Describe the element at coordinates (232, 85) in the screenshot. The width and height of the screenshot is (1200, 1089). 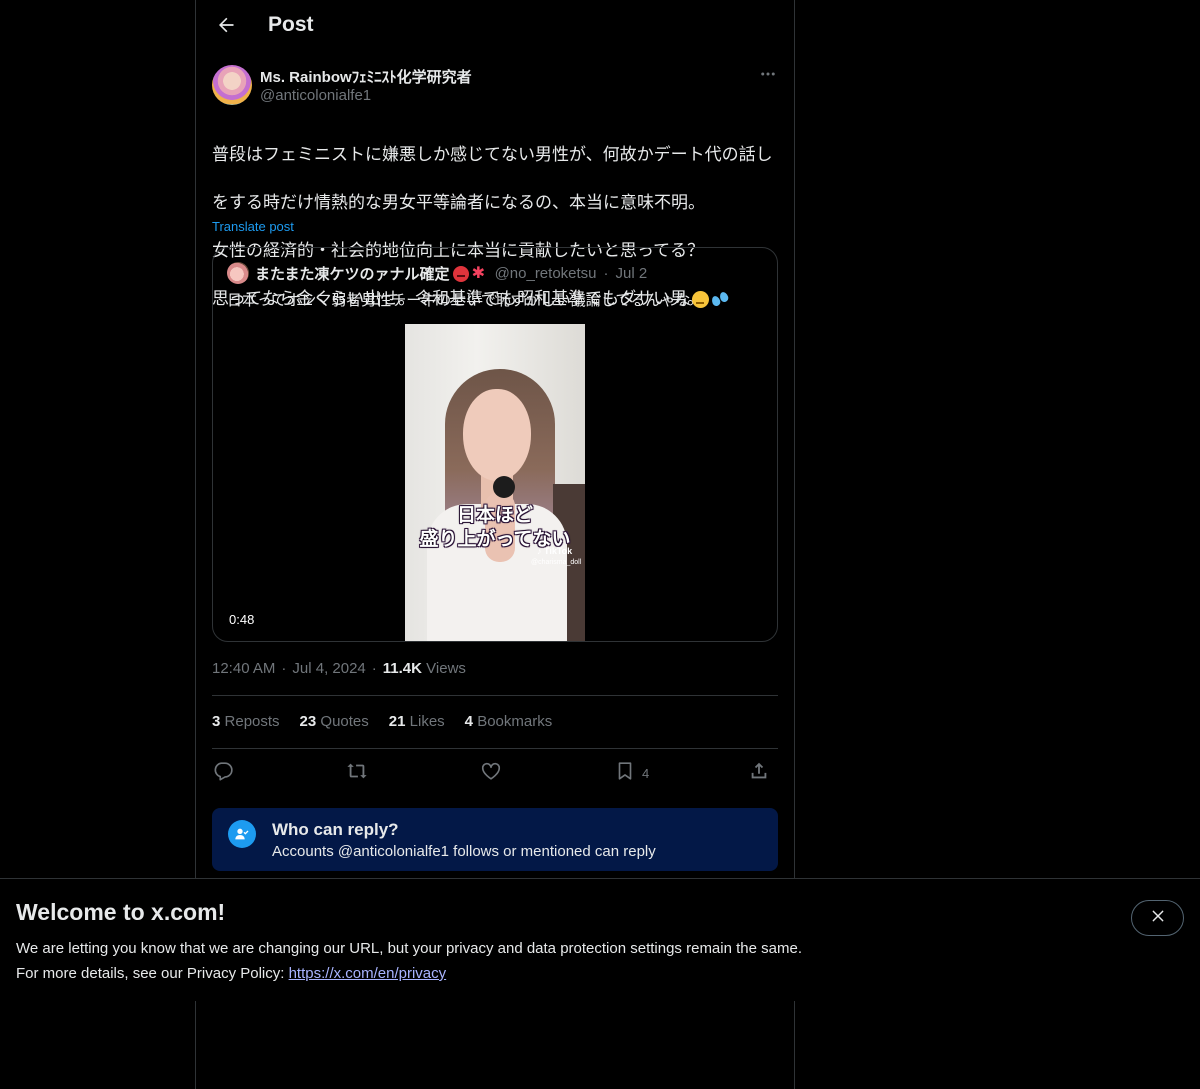
I see `author-avatar` at that location.